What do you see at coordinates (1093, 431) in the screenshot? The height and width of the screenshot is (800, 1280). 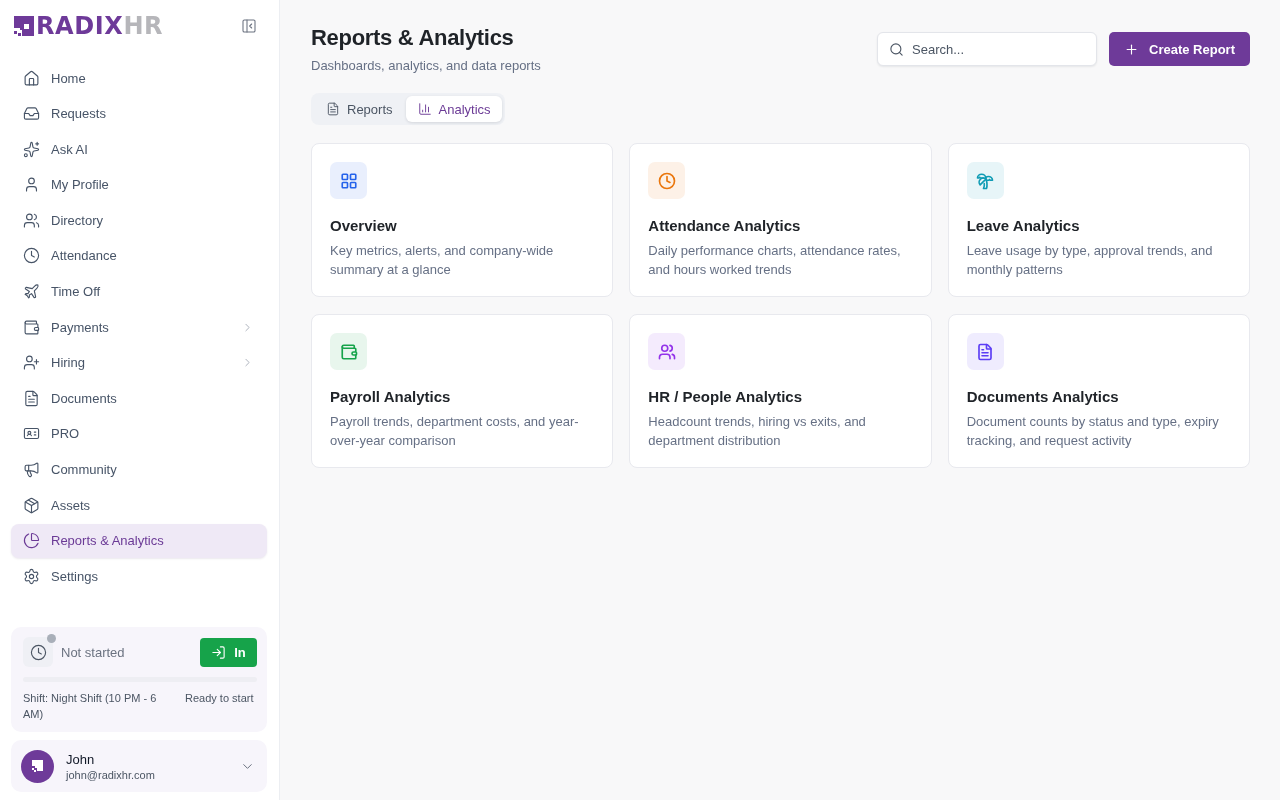 I see `card-description: Document counts by status and type, expiry tracking, and request activity` at bounding box center [1093, 431].